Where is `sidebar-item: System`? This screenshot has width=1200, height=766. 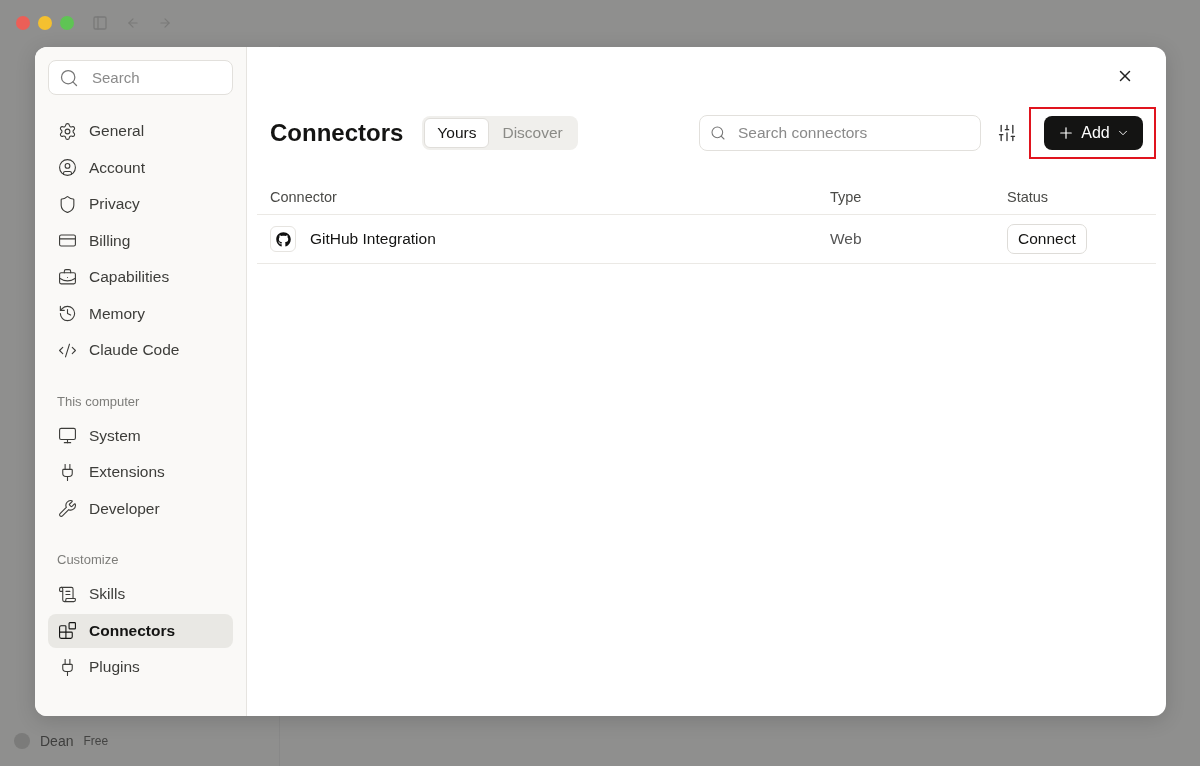
sidebar-item: System is located at coordinates (140, 435).